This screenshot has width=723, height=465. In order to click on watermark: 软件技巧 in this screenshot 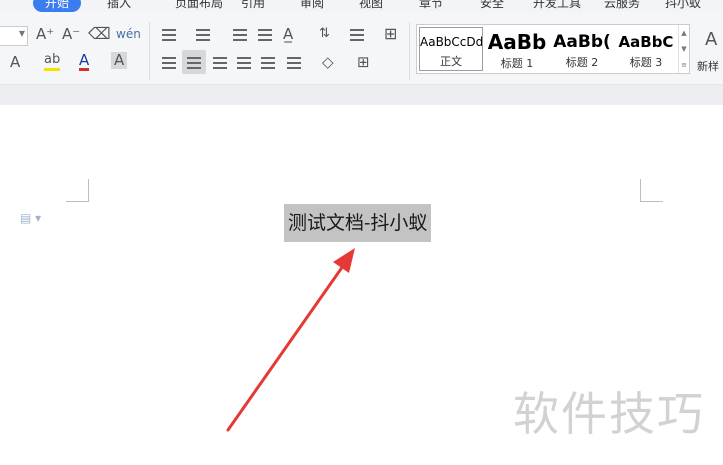, I will do `click(609, 414)`.